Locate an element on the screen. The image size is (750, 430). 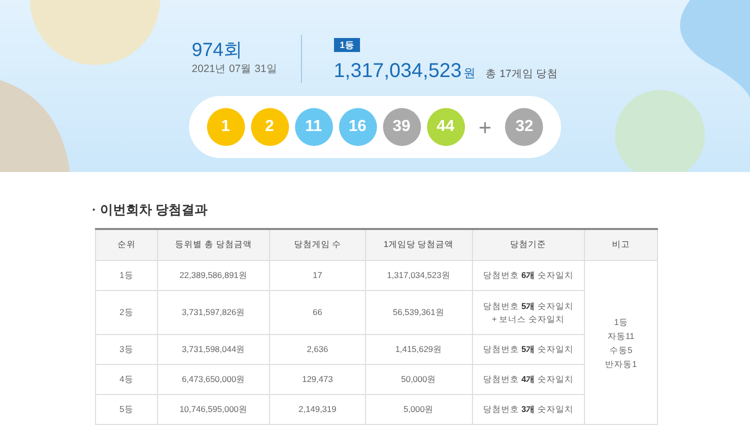
total-prize-cell: 3,731,598,044원 is located at coordinates (213, 349).